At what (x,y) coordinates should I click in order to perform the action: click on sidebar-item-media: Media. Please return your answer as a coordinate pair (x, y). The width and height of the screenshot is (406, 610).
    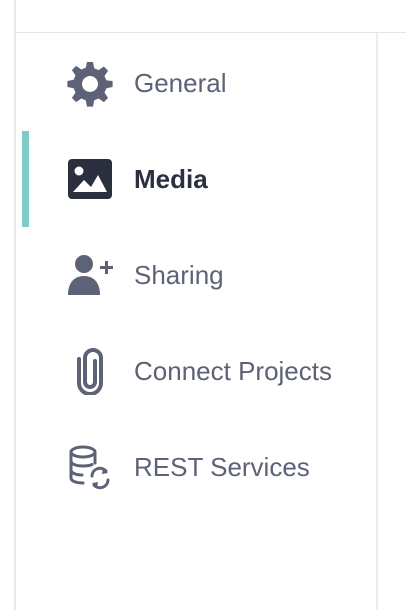
    Looking at the image, I should click on (196, 179).